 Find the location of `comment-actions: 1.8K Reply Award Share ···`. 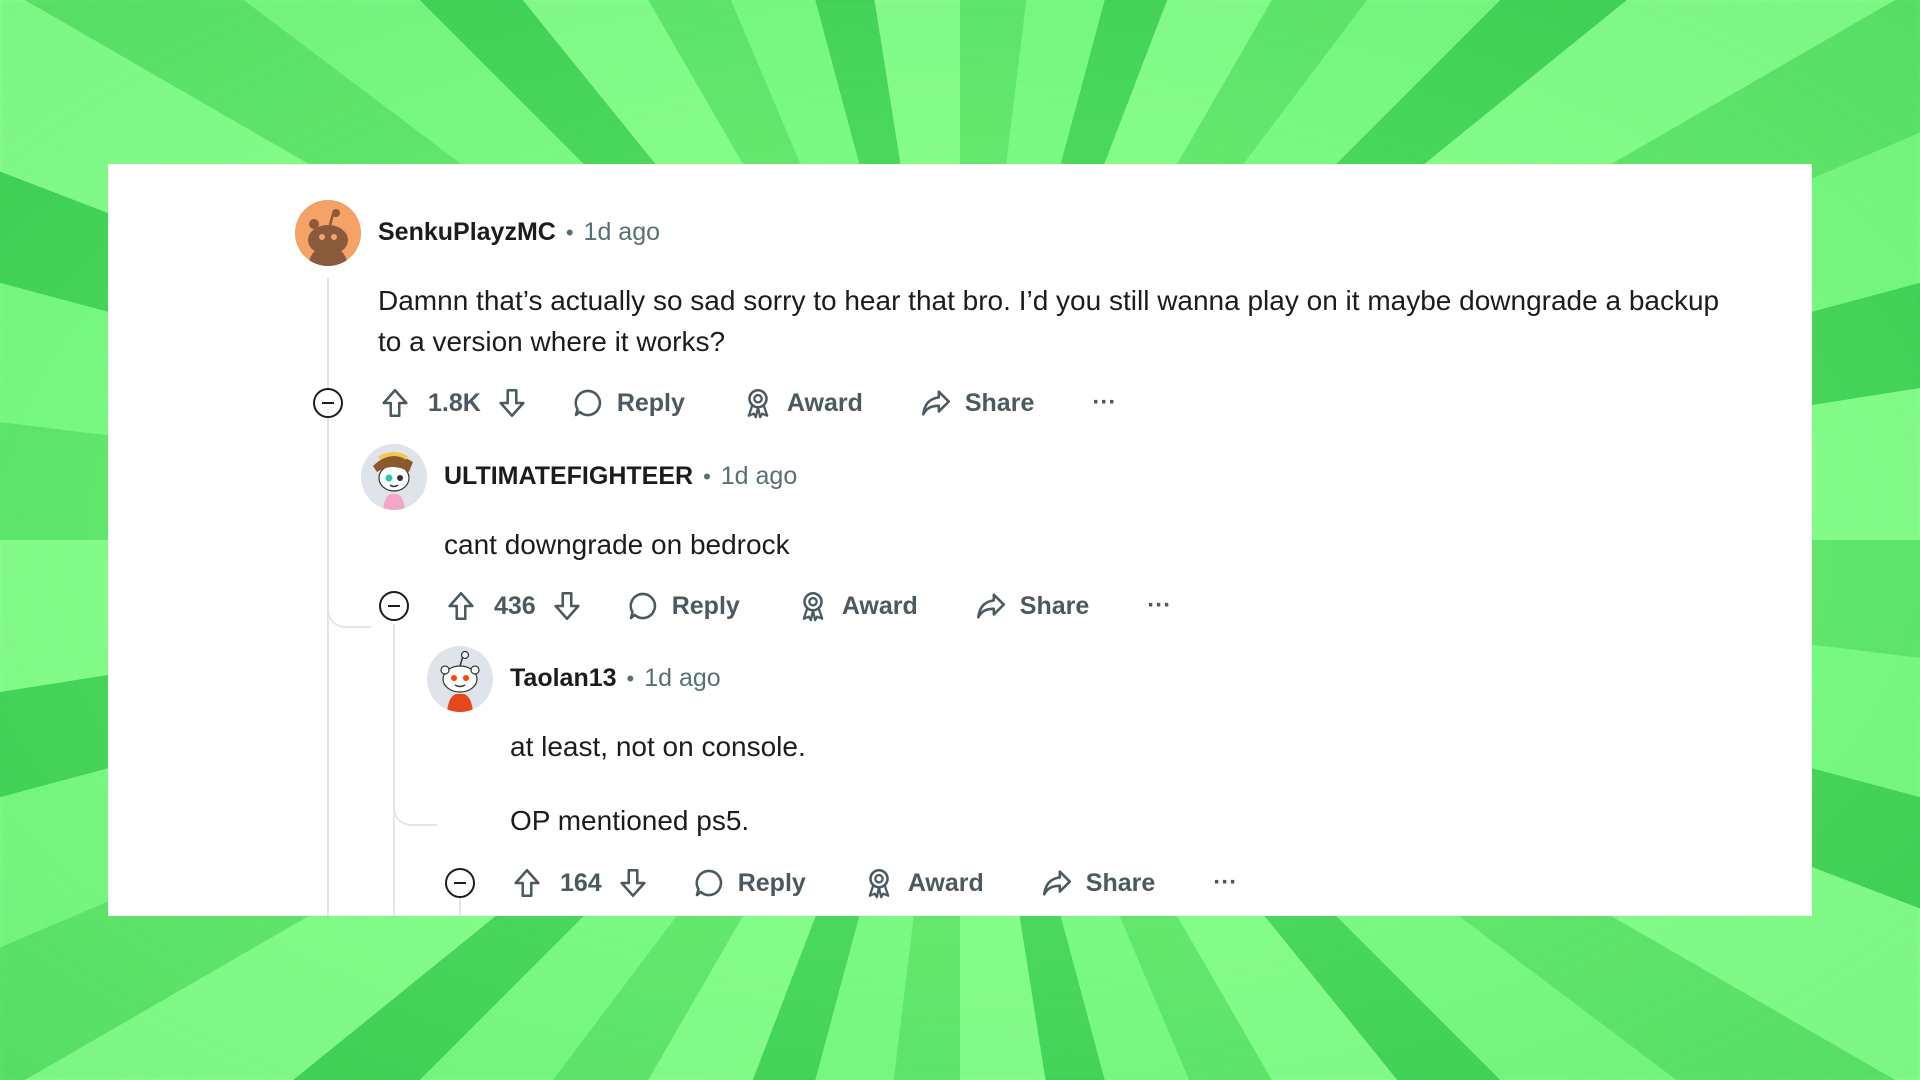

comment-actions: 1.8K Reply Award Share ··· is located at coordinates (747, 403).